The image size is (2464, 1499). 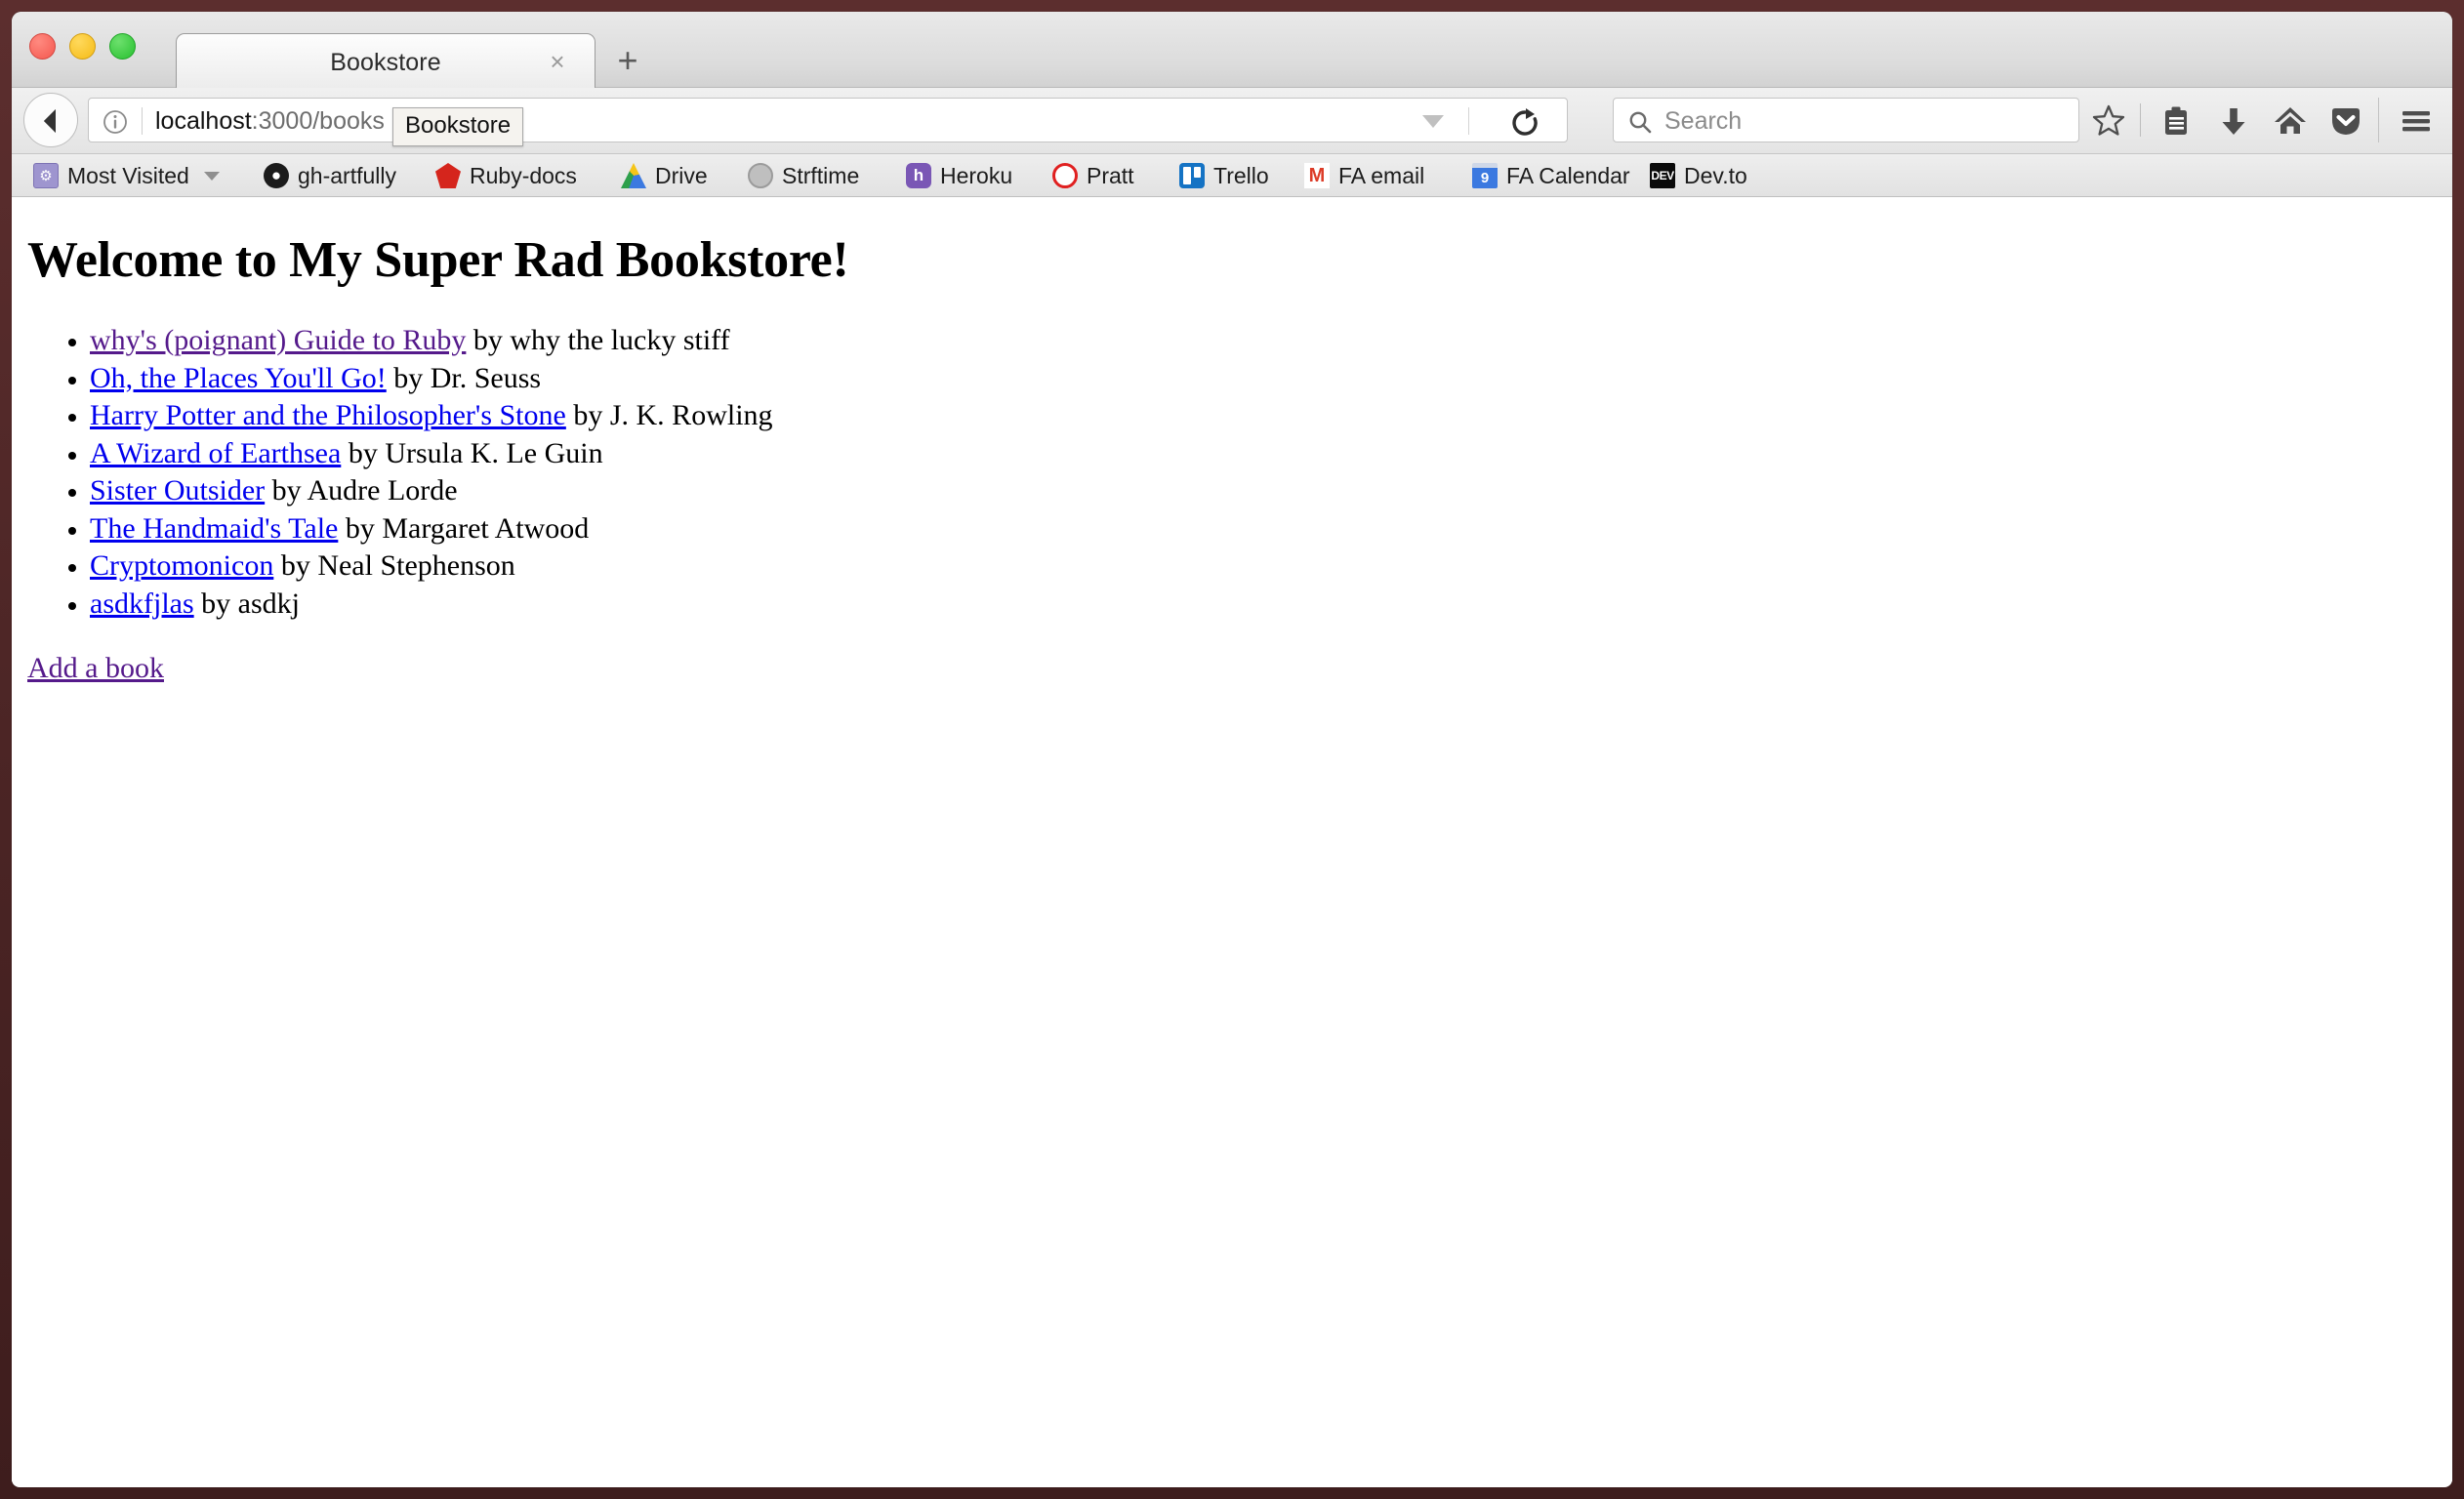 I want to click on bookmark-fa-email: M FA email, so click(x=1364, y=175).